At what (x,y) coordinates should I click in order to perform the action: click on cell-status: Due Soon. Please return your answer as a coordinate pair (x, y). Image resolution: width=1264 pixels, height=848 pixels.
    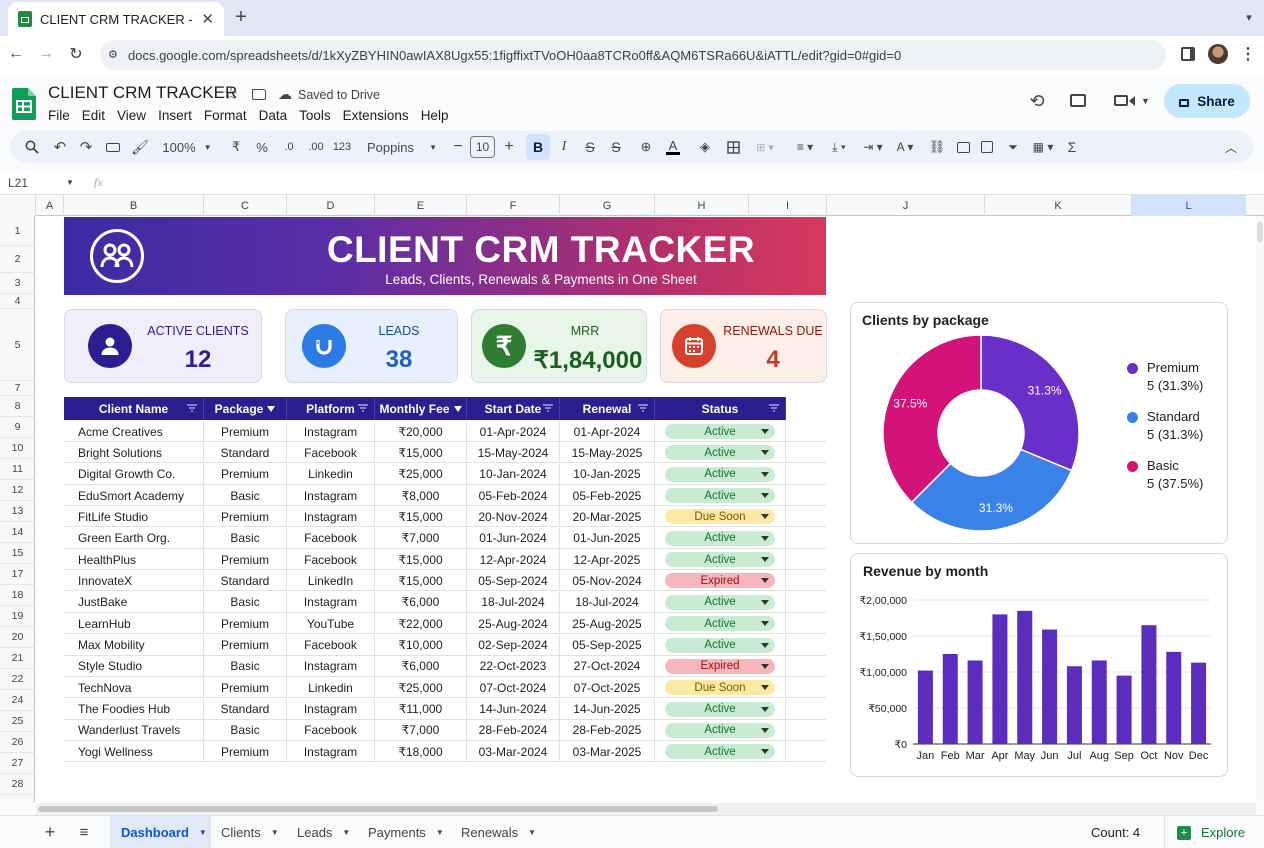
    Looking at the image, I should click on (720, 517).